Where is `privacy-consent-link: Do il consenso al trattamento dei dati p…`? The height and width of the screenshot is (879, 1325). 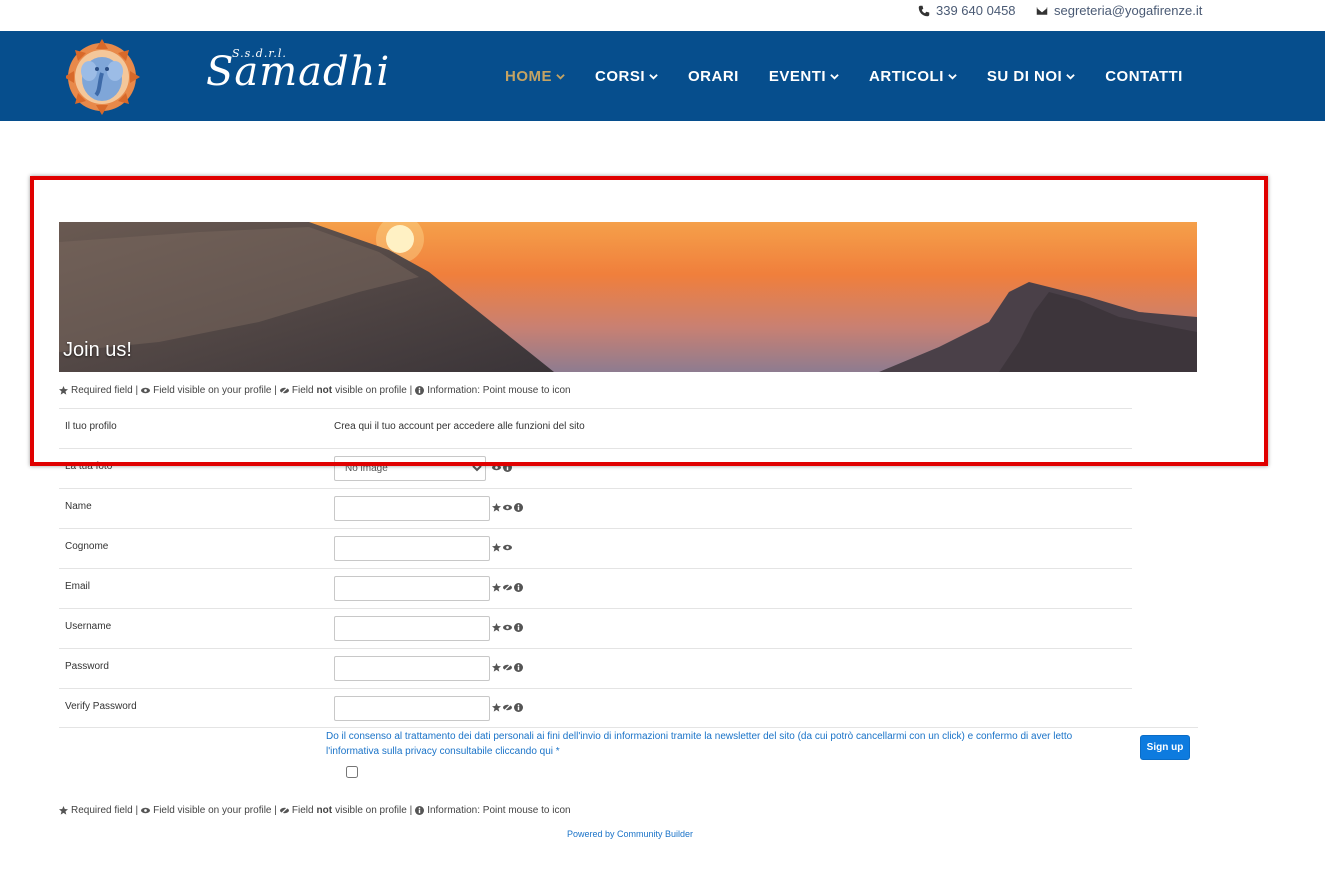
privacy-consent-link: Do il consenso al trattamento dei dati p… is located at coordinates (711, 744).